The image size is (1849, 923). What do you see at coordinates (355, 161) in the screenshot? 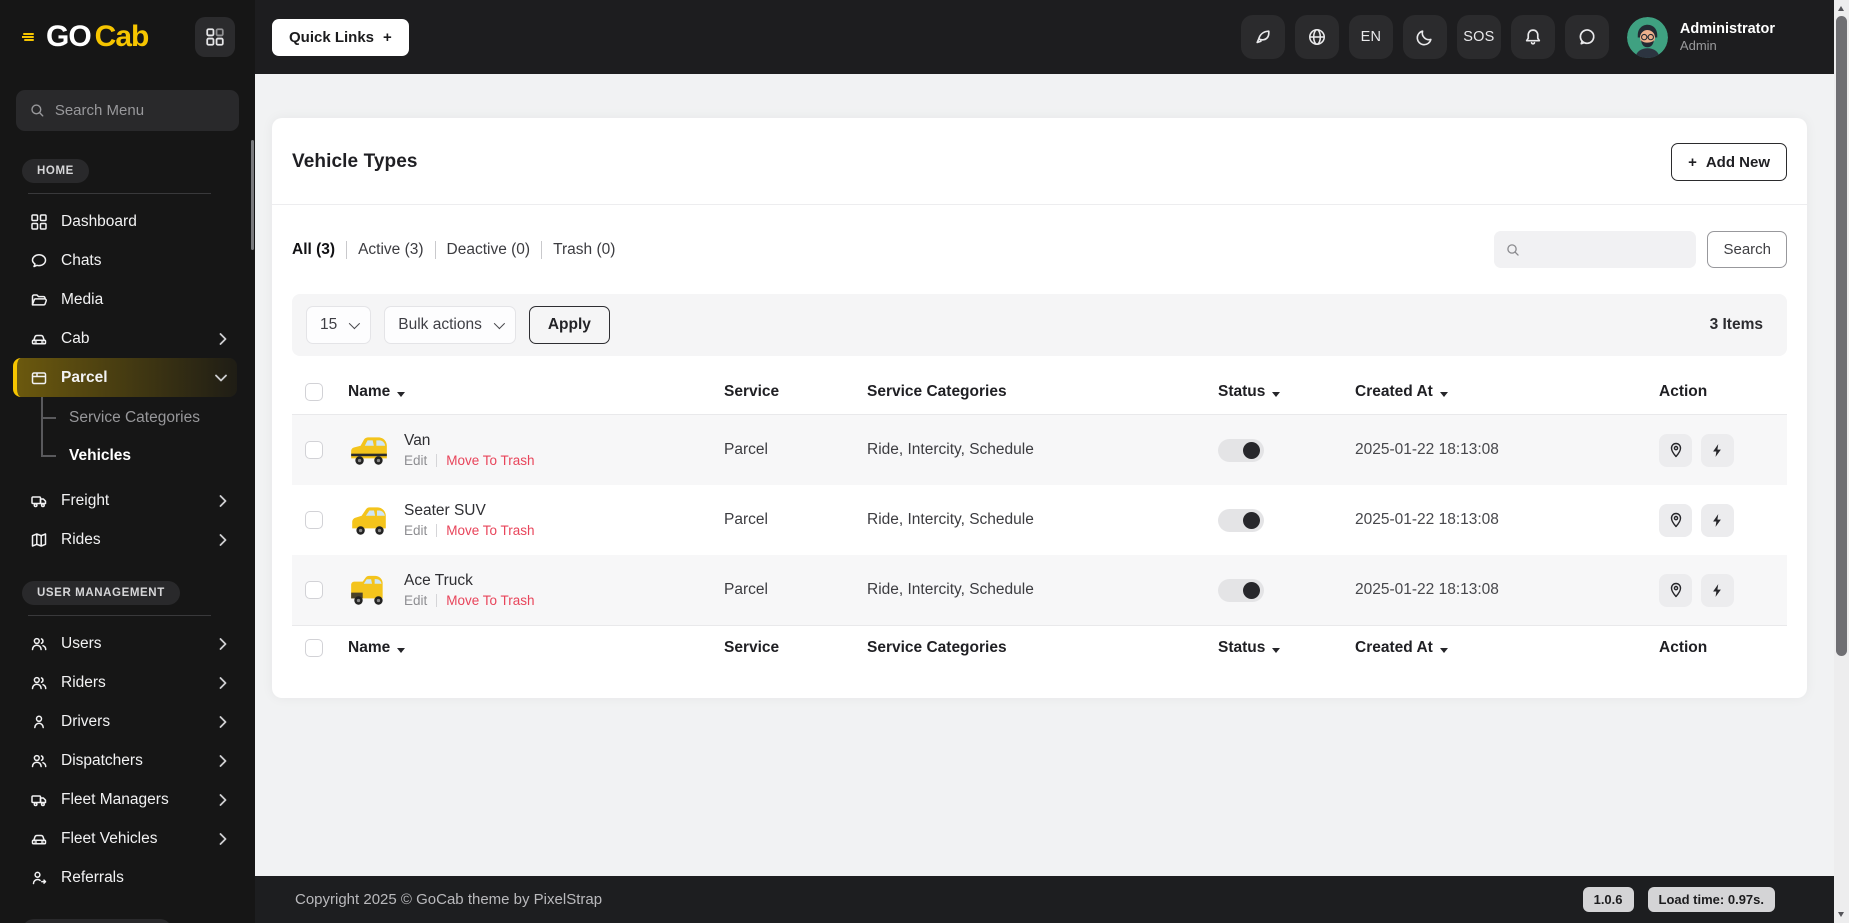
I see `page-title: Vehicle Types` at bounding box center [355, 161].